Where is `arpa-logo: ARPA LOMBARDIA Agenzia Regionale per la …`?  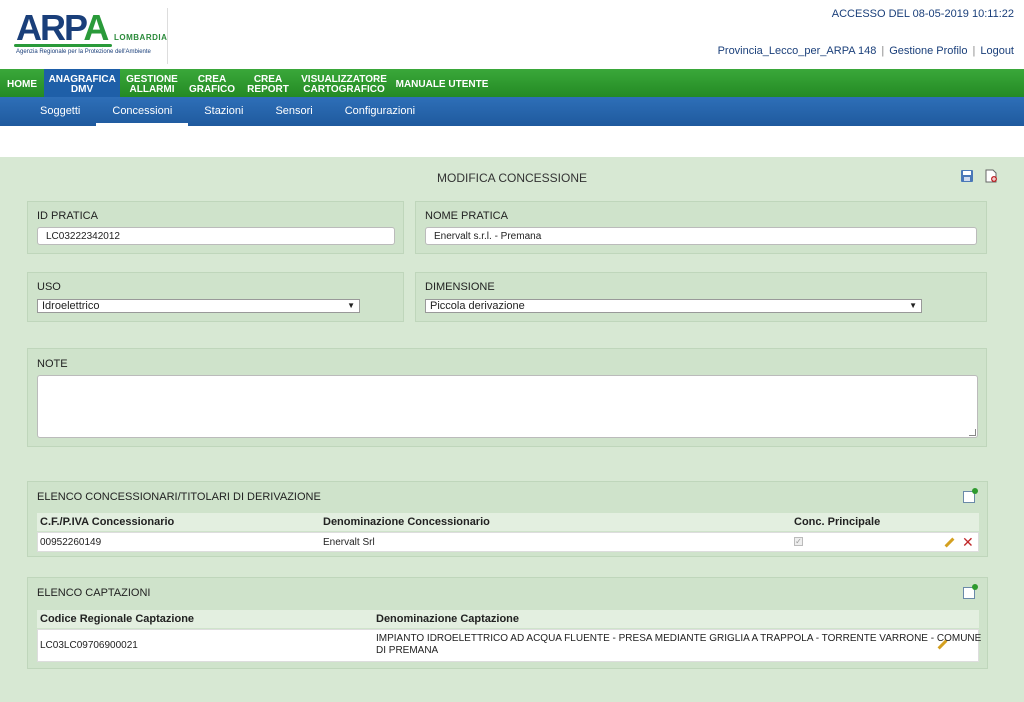
arpa-logo: ARPA LOMBARDIA Agenzia Regionale per la … is located at coordinates (91, 36).